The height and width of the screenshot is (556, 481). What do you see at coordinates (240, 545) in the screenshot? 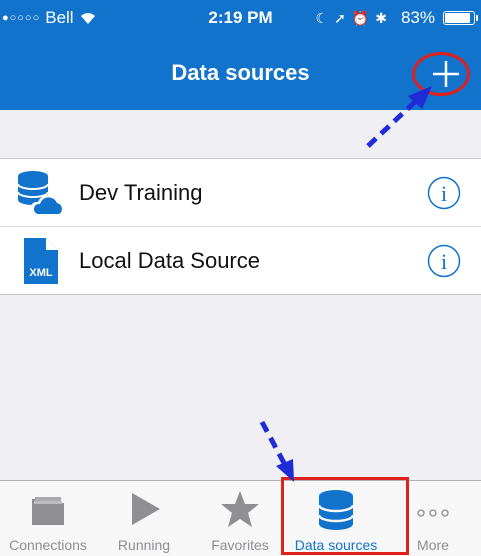
I see `tab-label: Favorites` at bounding box center [240, 545].